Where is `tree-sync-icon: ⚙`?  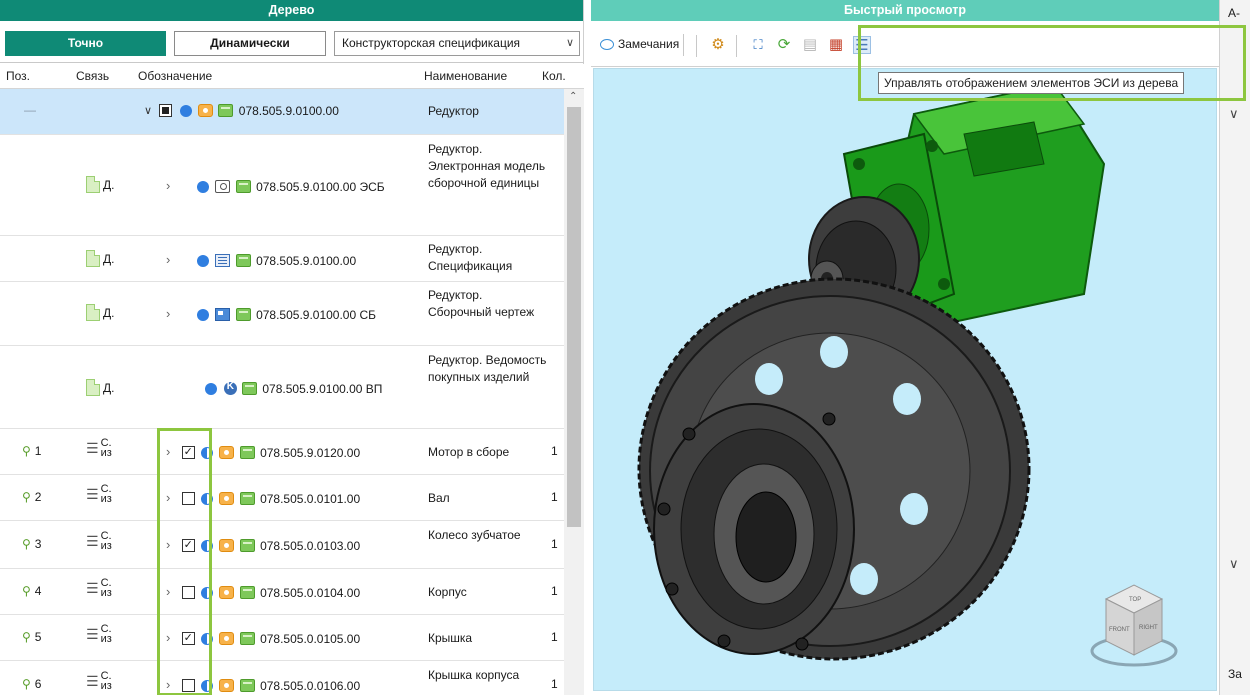 tree-sync-icon: ⚙ is located at coordinates (718, 45).